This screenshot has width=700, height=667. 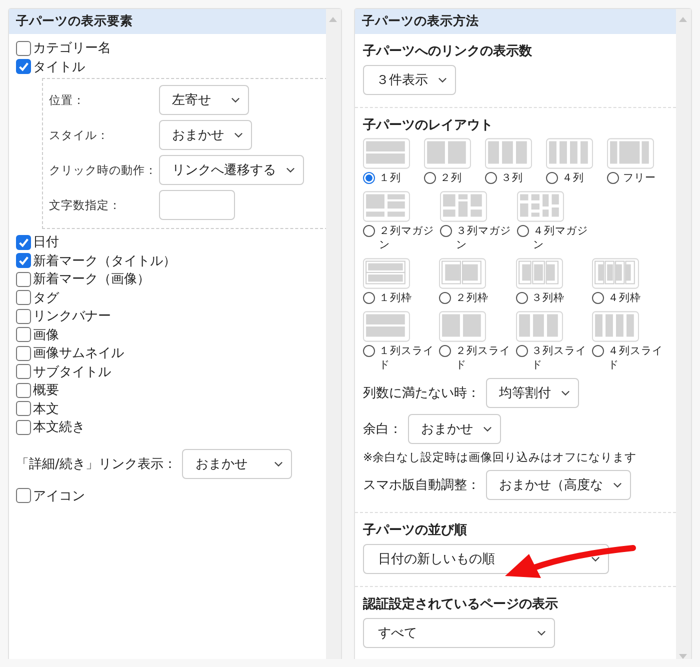 I want to click on checkbox-label: カテゴリー名, so click(x=72, y=49).